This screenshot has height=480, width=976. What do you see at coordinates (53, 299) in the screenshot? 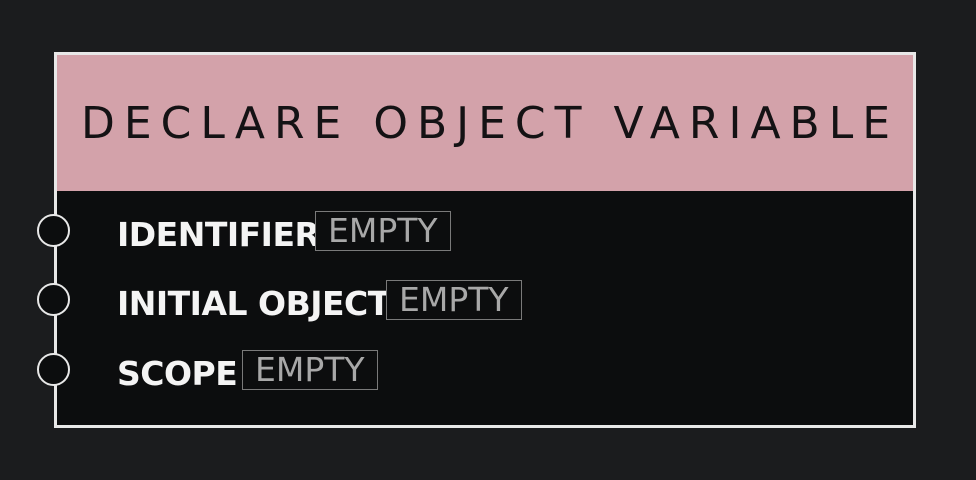
I see `initial-object-input-port` at bounding box center [53, 299].